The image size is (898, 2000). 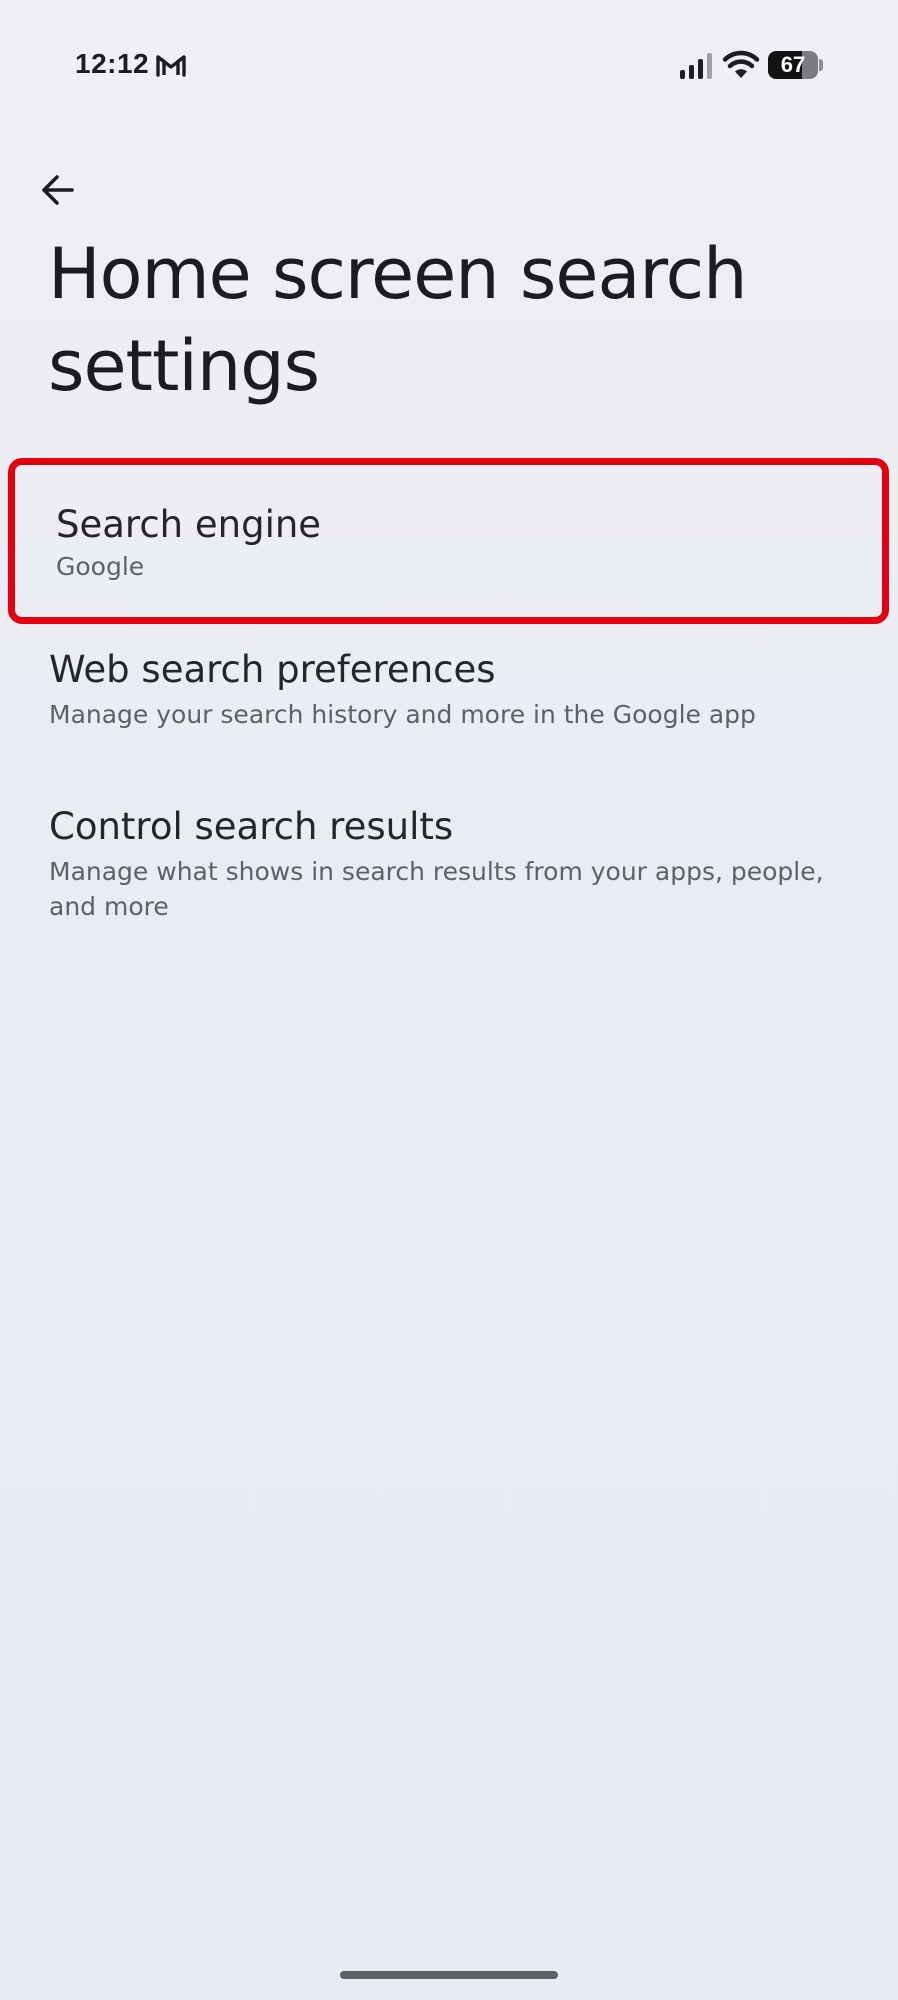 What do you see at coordinates (449, 65) in the screenshot?
I see `status-bar: 12:12 67` at bounding box center [449, 65].